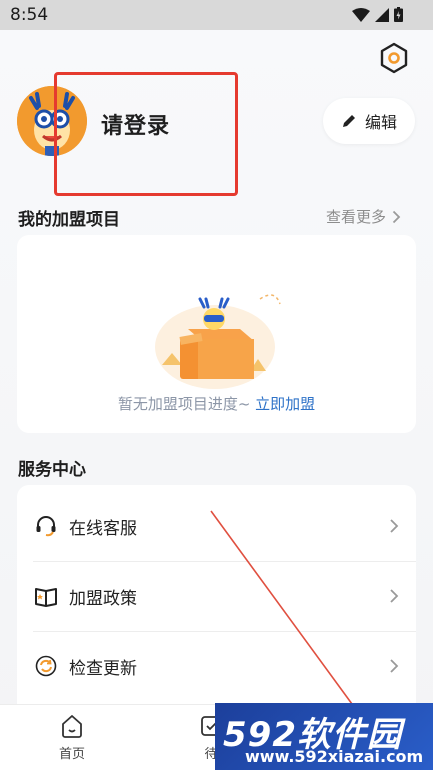  What do you see at coordinates (71, 754) in the screenshot?
I see `tab-label: 首页` at bounding box center [71, 754].